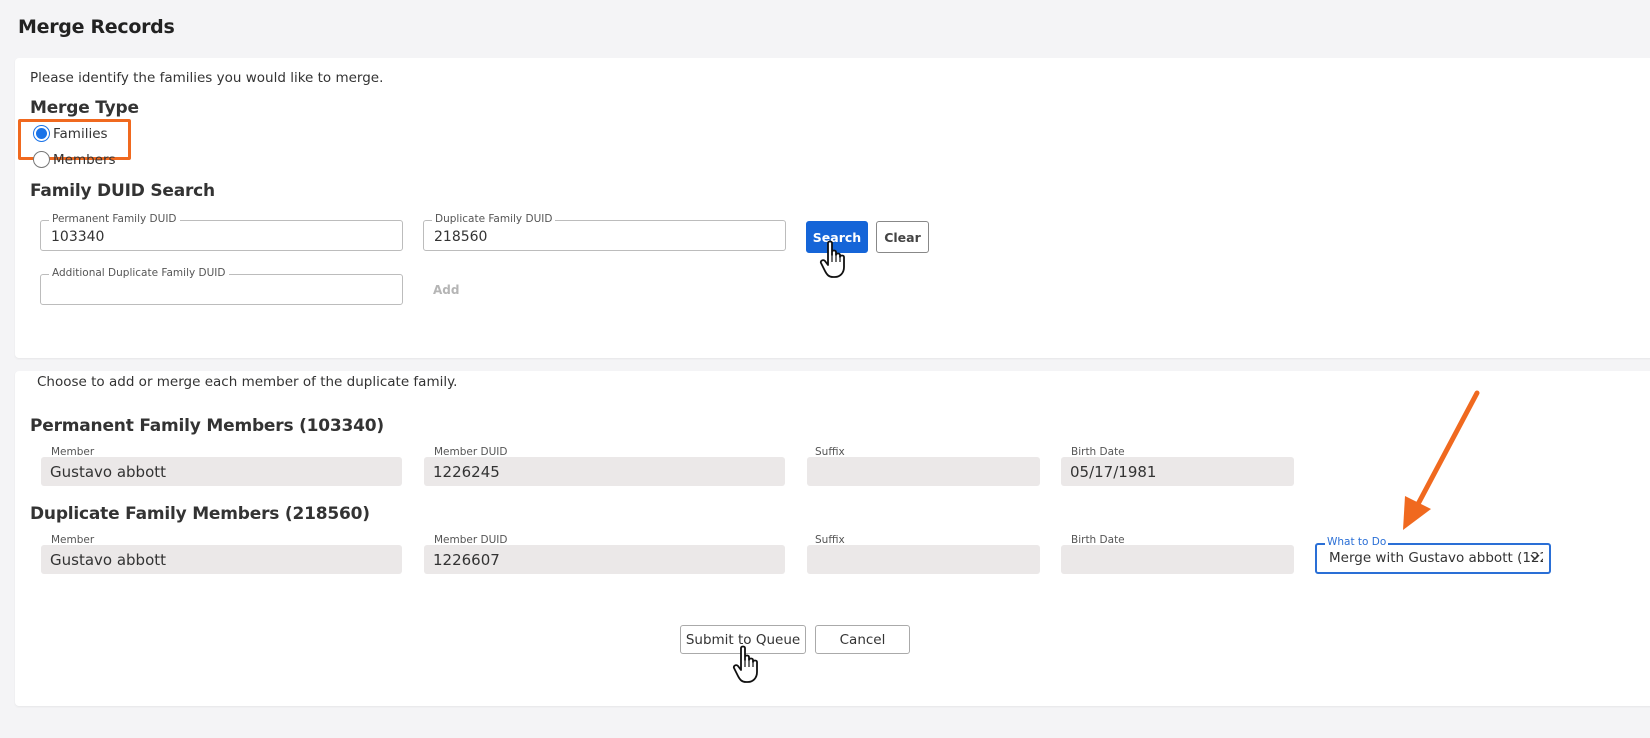  What do you see at coordinates (494, 219) in the screenshot?
I see `duplicate-family-duid-label: Duplicate Family DUID` at bounding box center [494, 219].